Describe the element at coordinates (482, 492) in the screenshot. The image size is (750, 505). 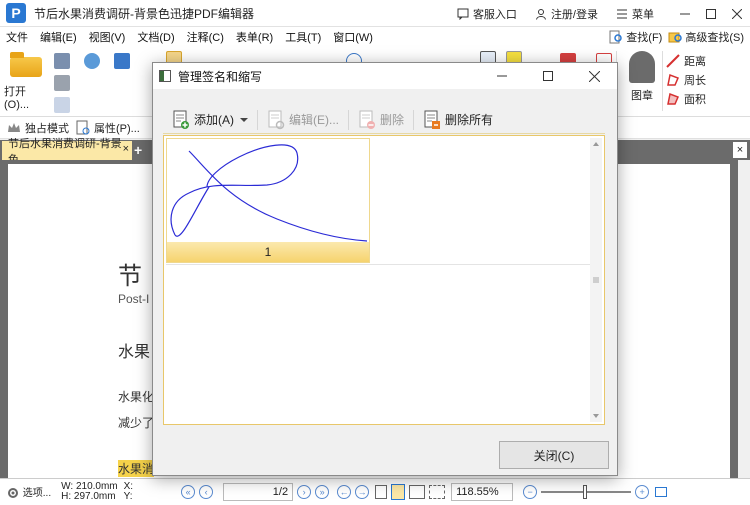
I see `zoom-select: 118.55%` at that location.